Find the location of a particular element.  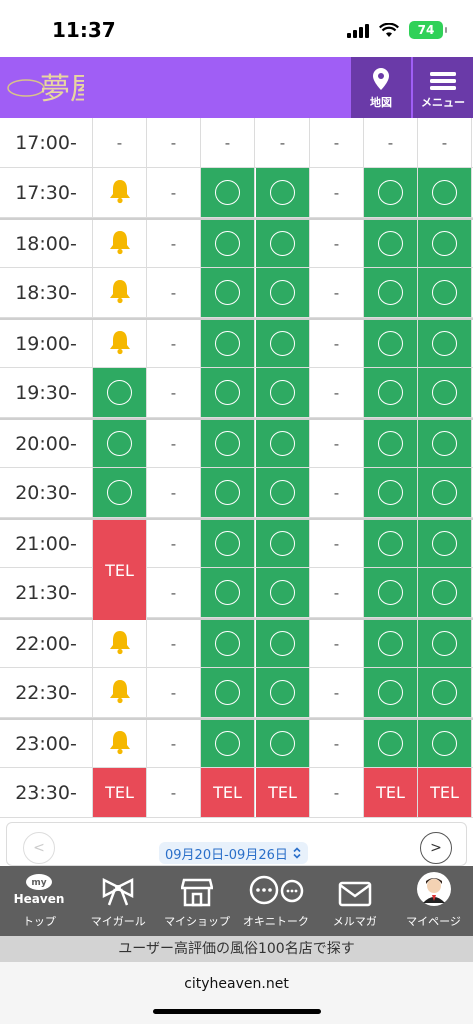

avatar-icon is located at coordinates (433, 889).